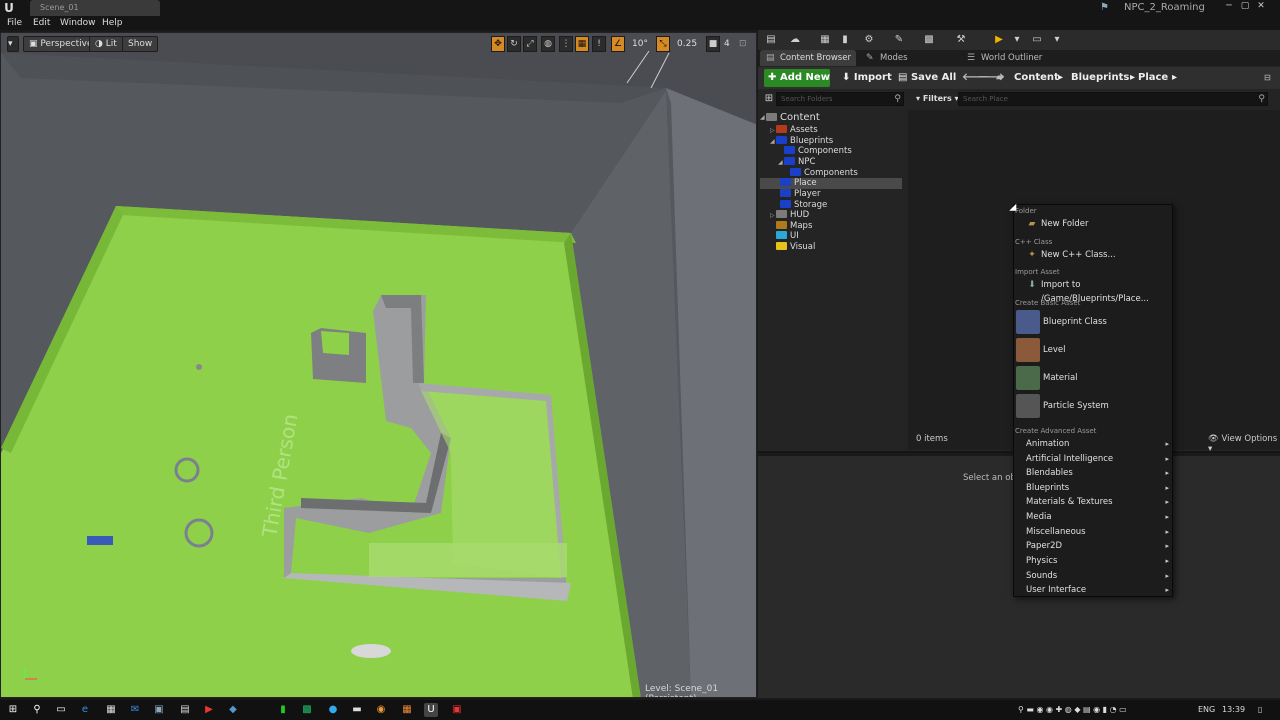 This screenshot has width=1280, height=720. What do you see at coordinates (566, 44) in the screenshot?
I see `surface-snap-icon: ⋮` at bounding box center [566, 44].